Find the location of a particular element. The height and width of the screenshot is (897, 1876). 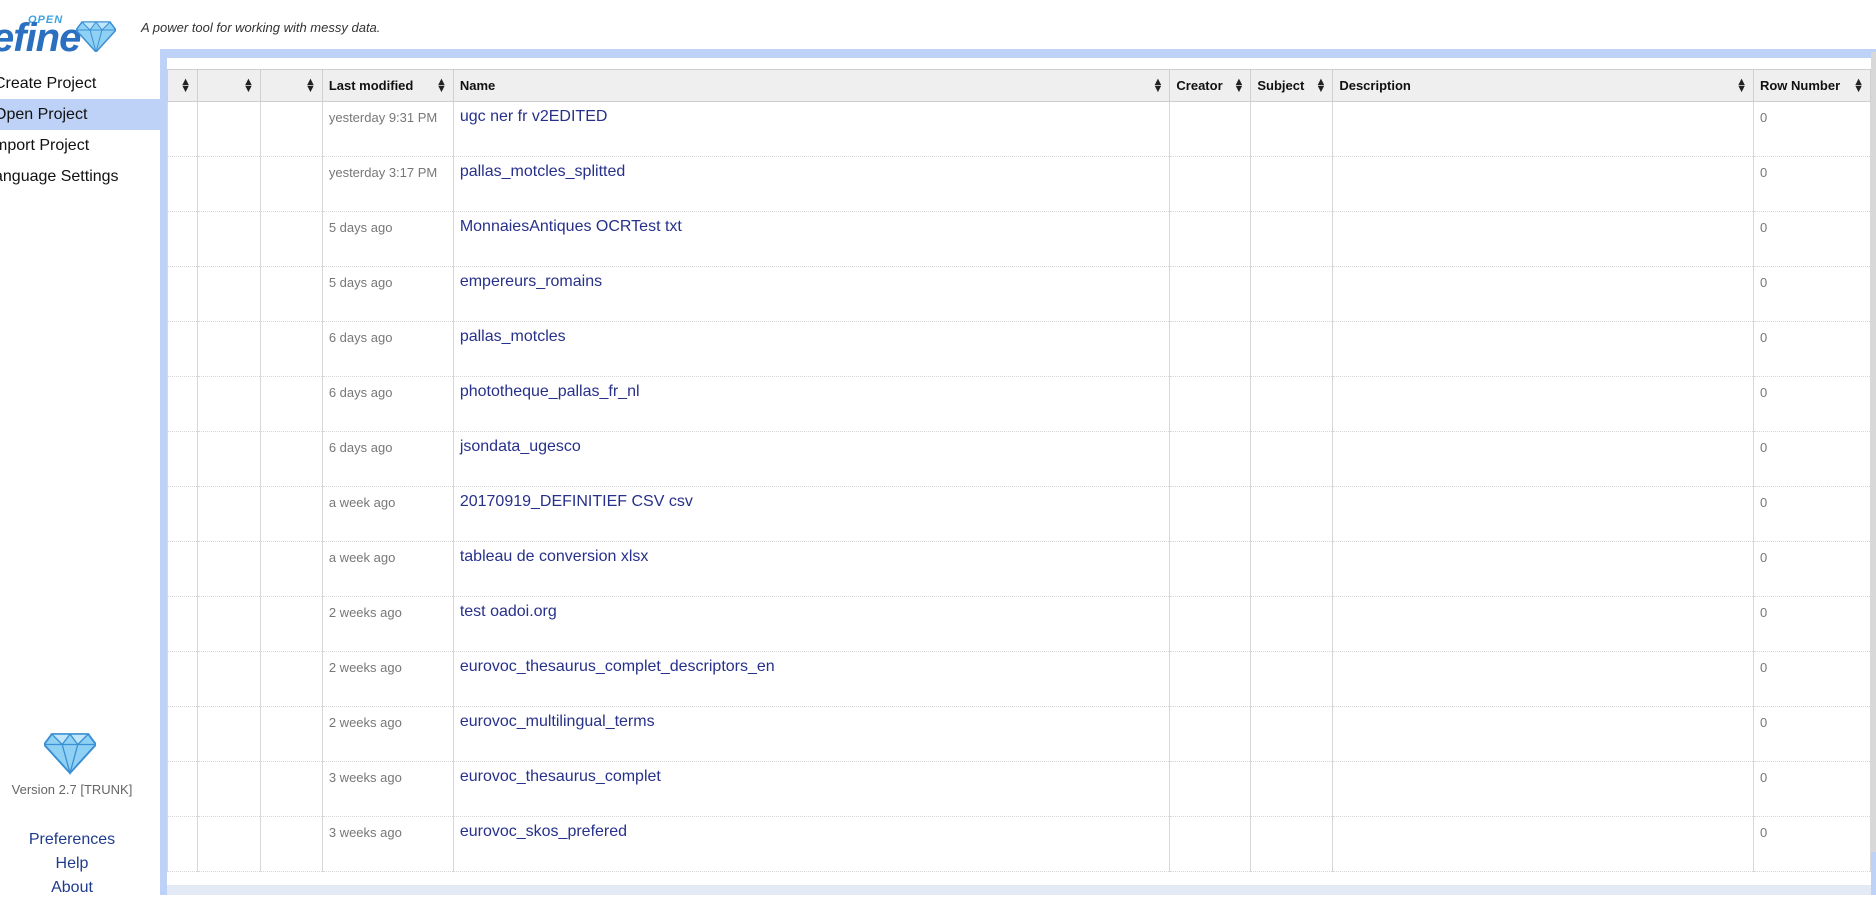

col-header-subject: Subject ▲ ▼ is located at coordinates (1292, 85).